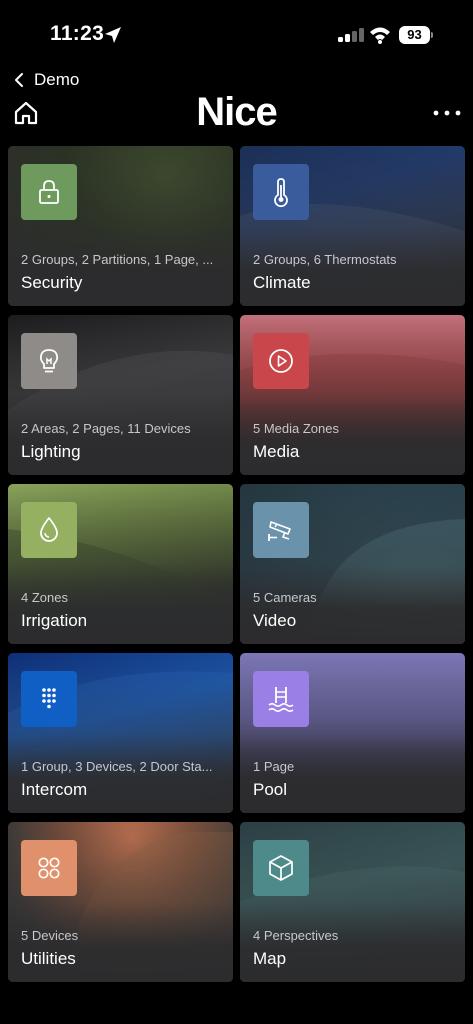 This screenshot has width=473, height=1024. Describe the element at coordinates (52, 282) in the screenshot. I see `tile-title: Security` at that location.